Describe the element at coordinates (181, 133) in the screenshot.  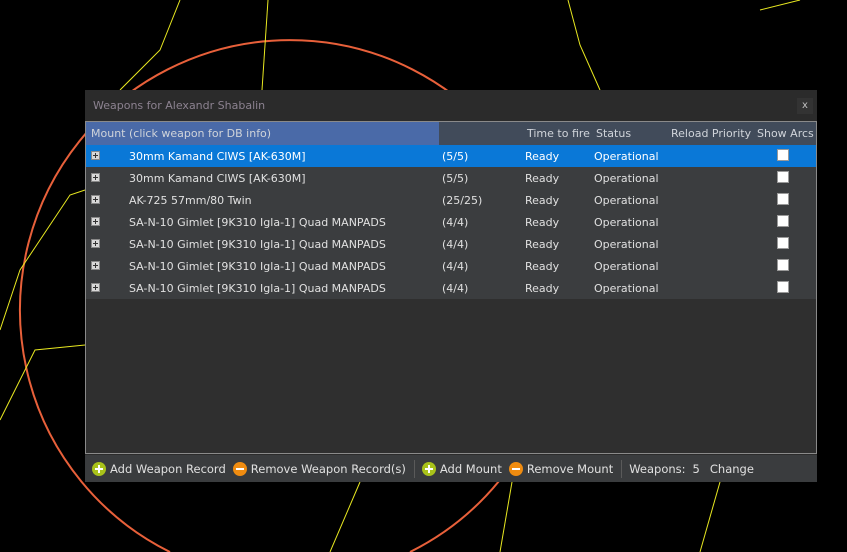
I see `column-header-mount-label: Mount (click weapon for DB info)` at that location.